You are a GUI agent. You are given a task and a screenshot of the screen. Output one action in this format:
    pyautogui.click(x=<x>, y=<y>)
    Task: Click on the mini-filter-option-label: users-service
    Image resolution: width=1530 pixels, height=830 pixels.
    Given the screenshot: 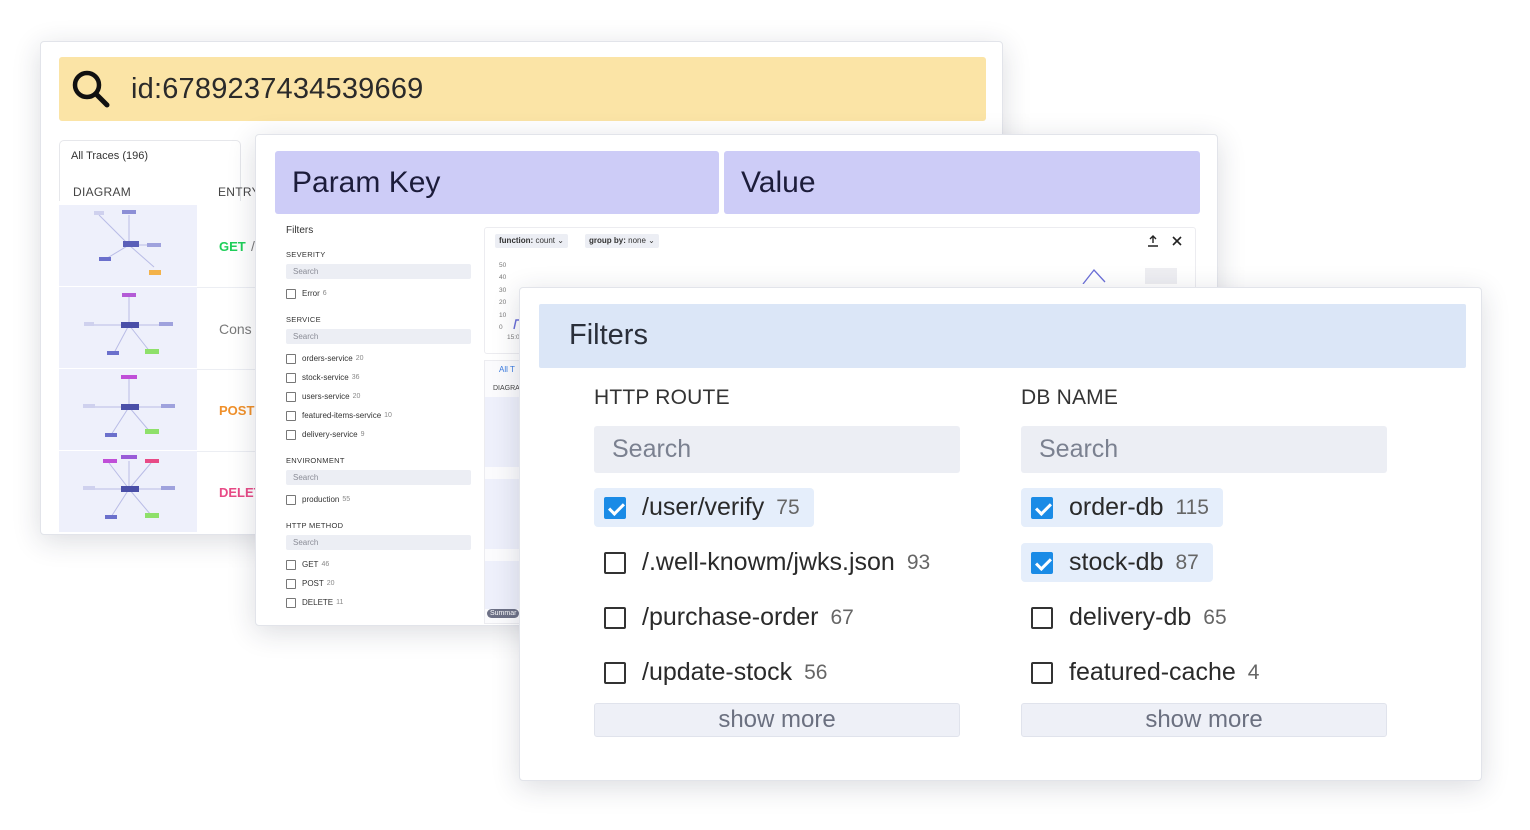 What is the action you would take?
    pyautogui.click(x=326, y=396)
    